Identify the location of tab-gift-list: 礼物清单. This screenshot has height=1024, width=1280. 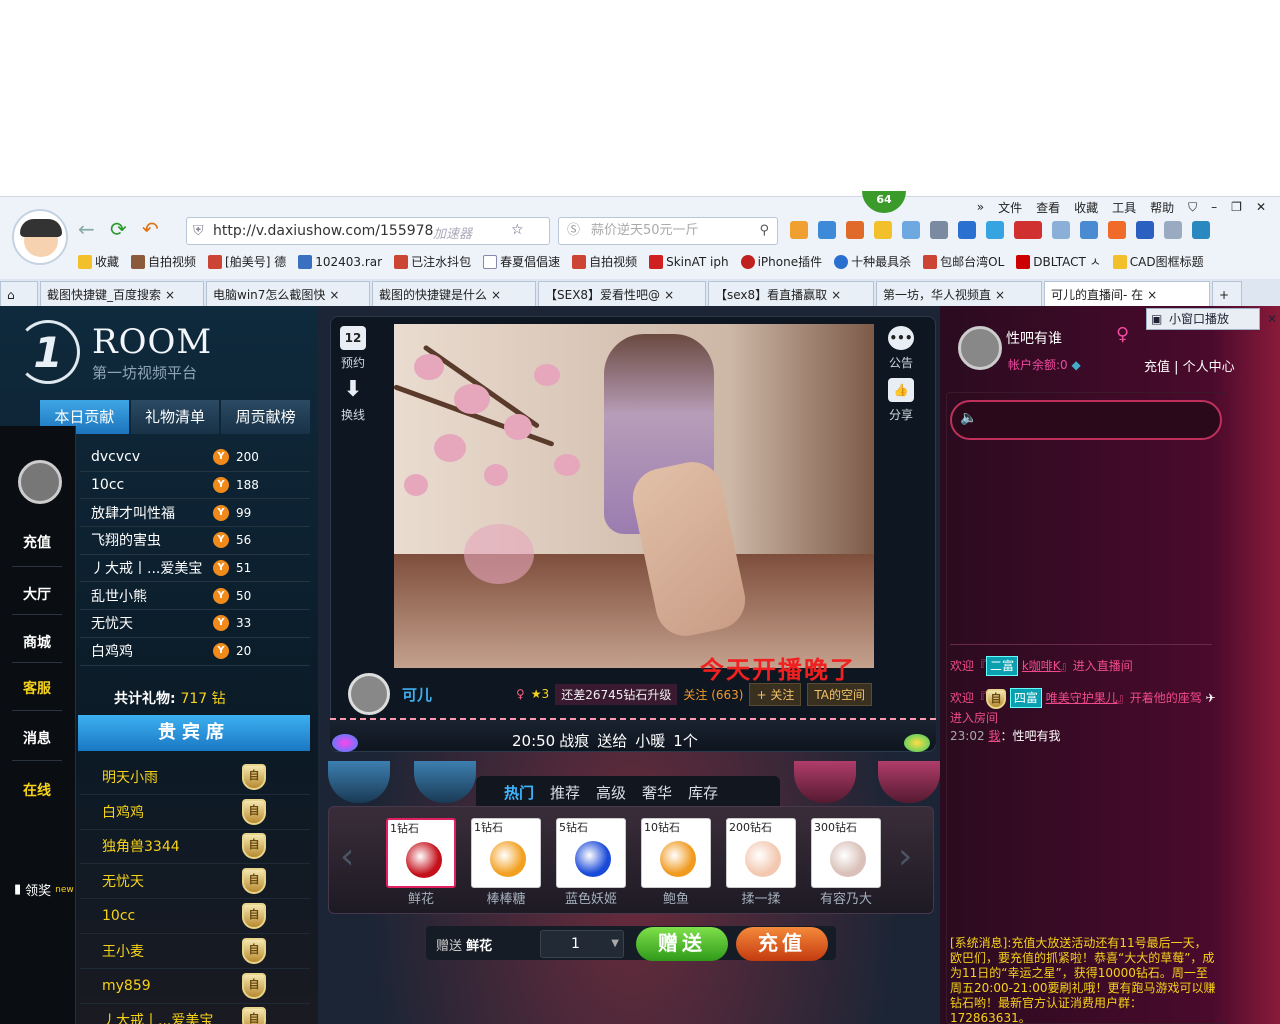
(175, 417).